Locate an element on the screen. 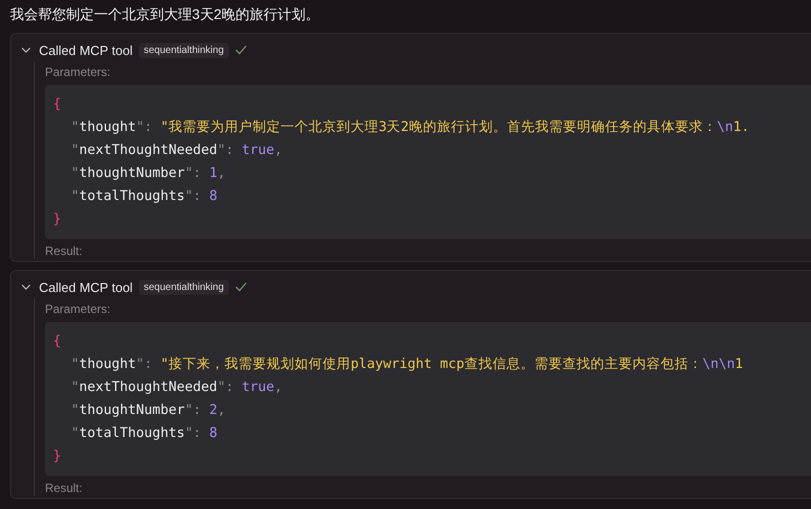  assistant-message: 我会帮您制定一个北京到大理3天2晚的旅行计划。 is located at coordinates (165, 14).